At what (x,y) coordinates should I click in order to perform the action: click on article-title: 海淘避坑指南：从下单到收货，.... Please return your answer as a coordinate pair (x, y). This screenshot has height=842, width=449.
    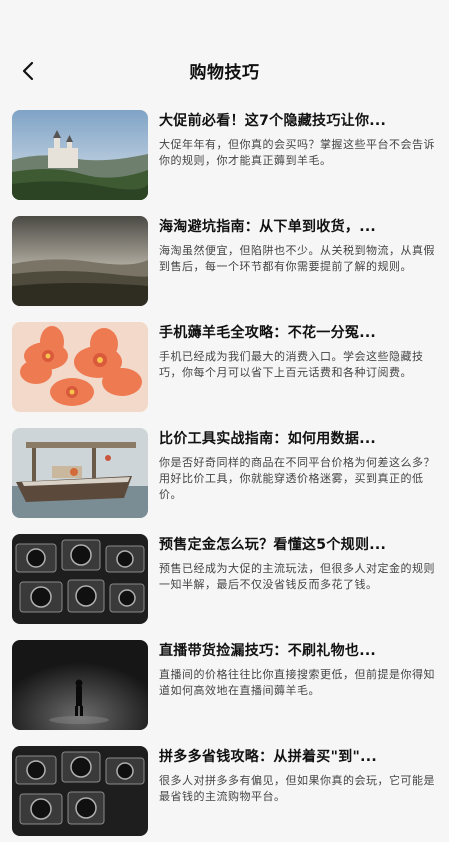
    Looking at the image, I should click on (268, 227).